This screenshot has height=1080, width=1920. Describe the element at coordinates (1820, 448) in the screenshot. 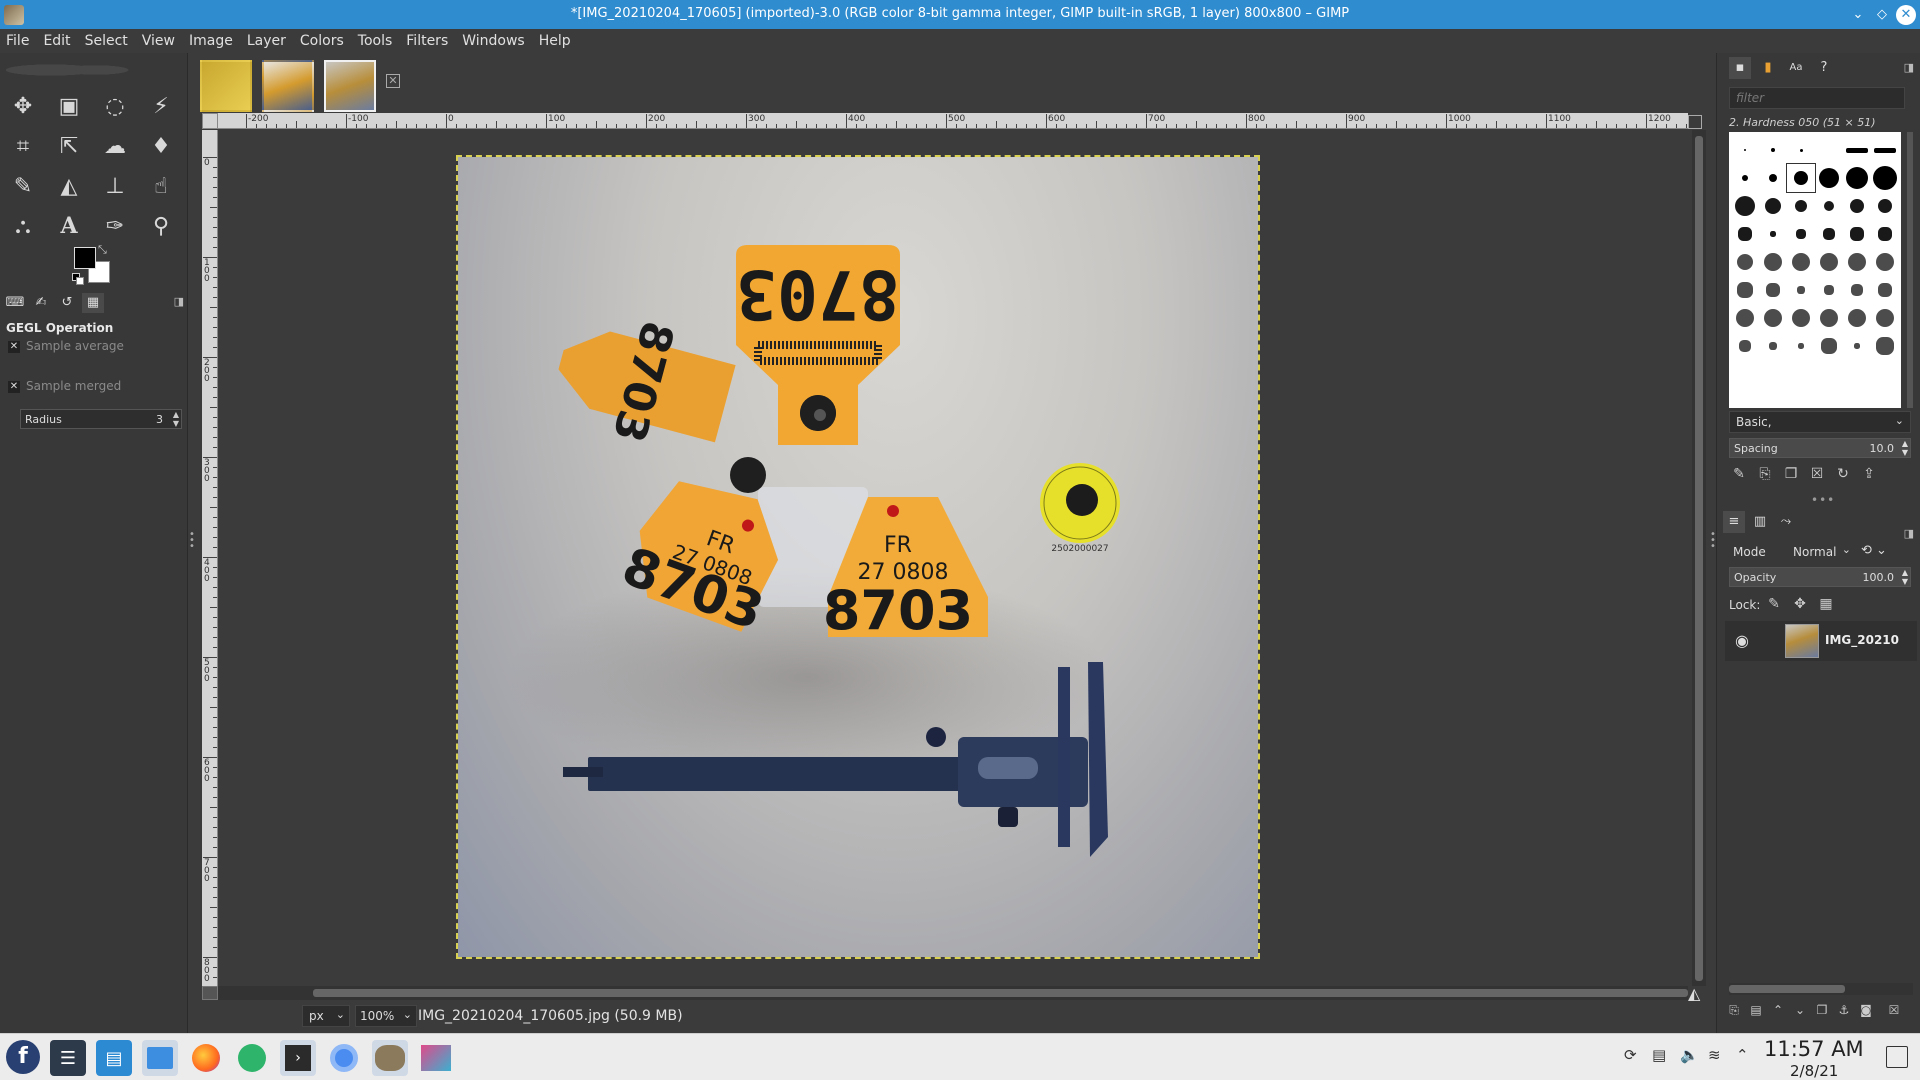

I see `spacing-field: Spacing 10.0 ▲ ▼` at that location.